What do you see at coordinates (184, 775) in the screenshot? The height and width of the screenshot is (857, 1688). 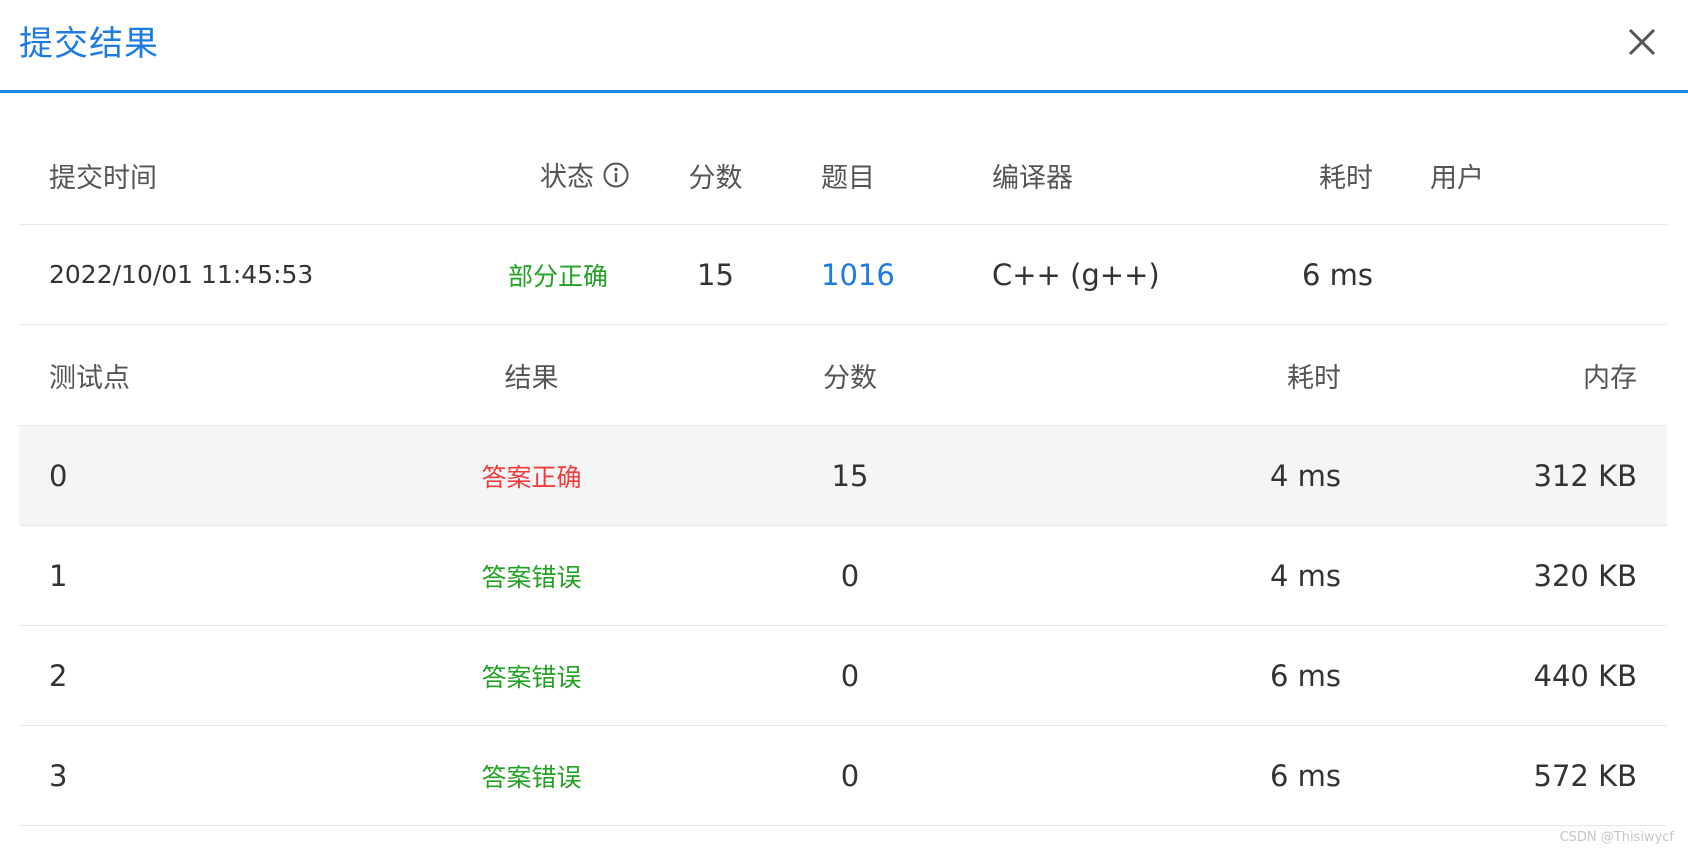 I see `case-id: 3` at bounding box center [184, 775].